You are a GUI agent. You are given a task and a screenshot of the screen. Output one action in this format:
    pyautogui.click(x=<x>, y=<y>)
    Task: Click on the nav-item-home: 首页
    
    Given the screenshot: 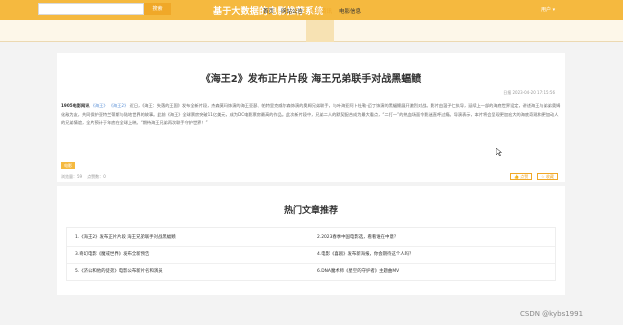 What is the action you would take?
    pyautogui.click(x=268, y=11)
    